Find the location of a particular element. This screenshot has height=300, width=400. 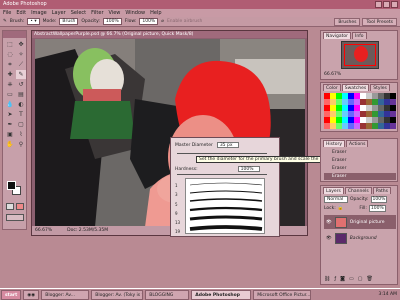

hardness-slider is located at coordinates (222, 174).